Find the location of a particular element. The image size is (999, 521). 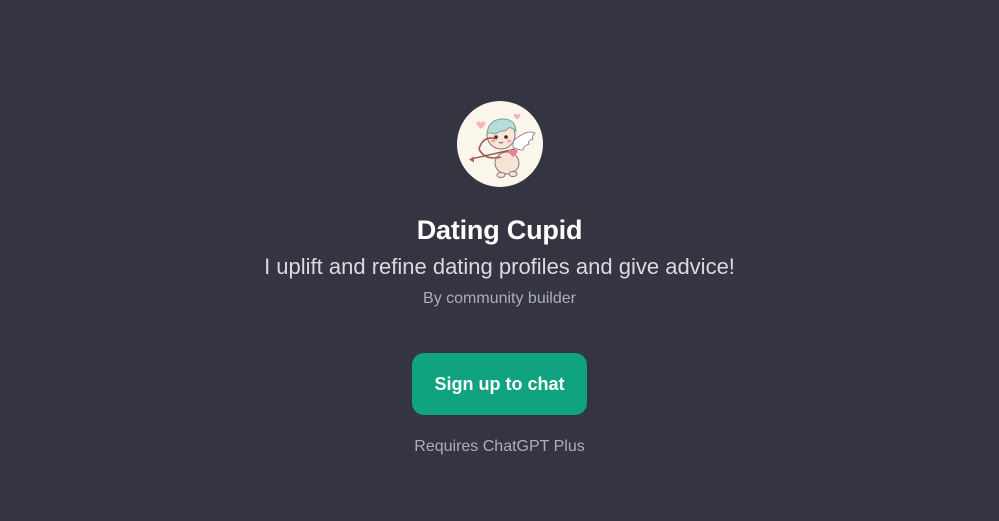

gpt-byline: By community builder is located at coordinates (499, 298).